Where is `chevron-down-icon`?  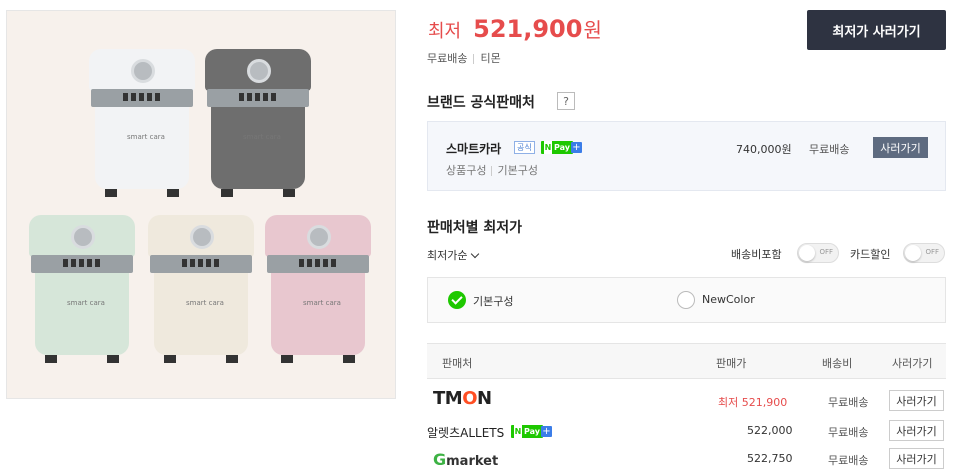
chevron-down-icon is located at coordinates (475, 253).